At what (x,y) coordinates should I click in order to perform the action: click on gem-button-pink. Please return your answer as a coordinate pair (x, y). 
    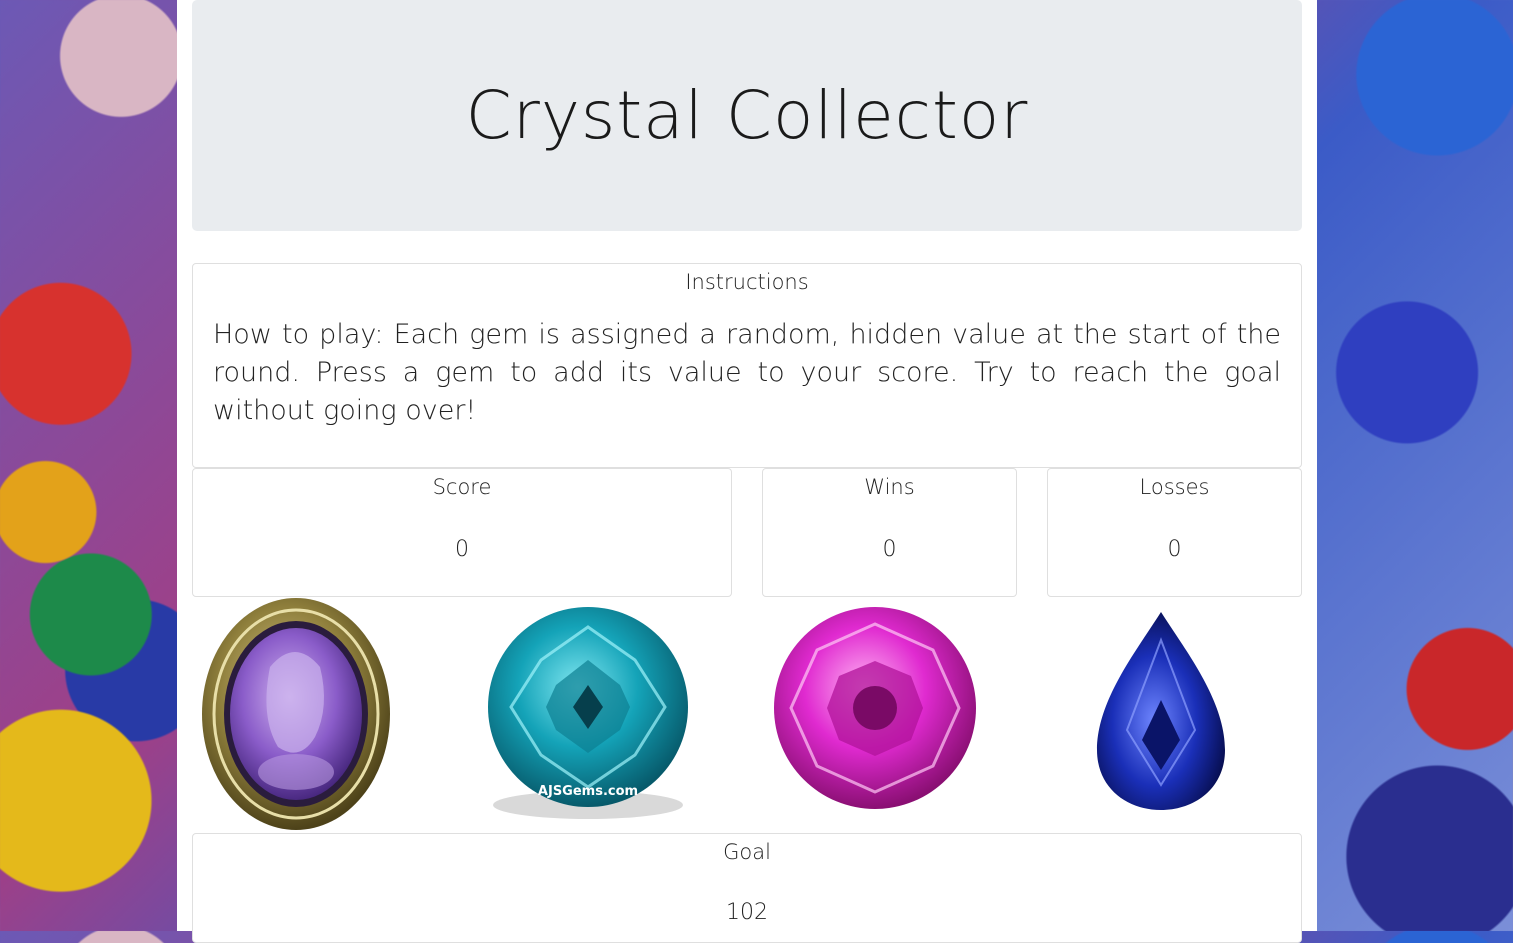
    Looking at the image, I should click on (875, 708).